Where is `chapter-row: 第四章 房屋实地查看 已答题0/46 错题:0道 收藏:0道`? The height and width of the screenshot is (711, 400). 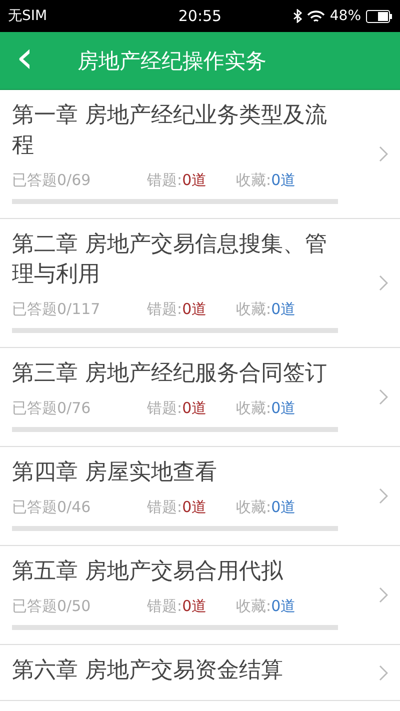 chapter-row: 第四章 房屋实地查看 已答题0/46 错题:0道 收藏:0道 is located at coordinates (200, 496).